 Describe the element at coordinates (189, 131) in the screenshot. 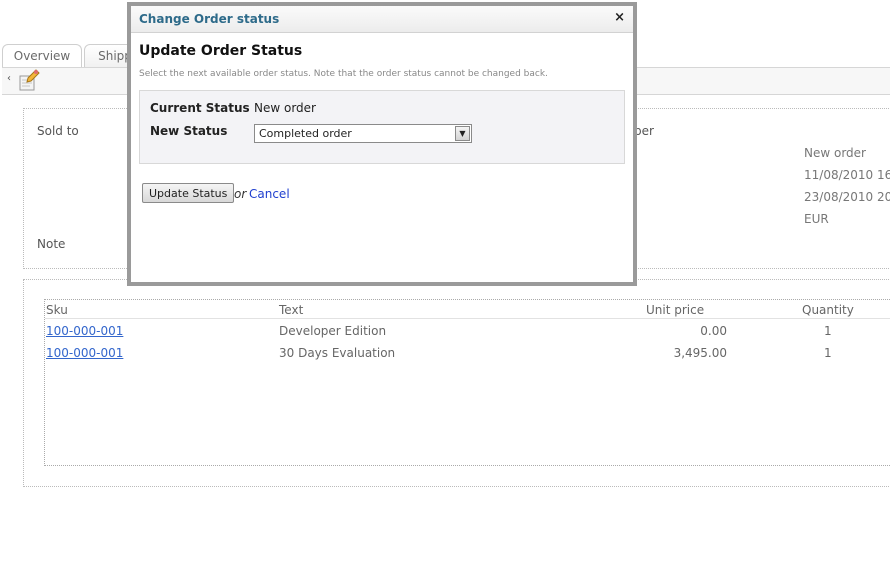

I see `new-status-label: New Status` at that location.